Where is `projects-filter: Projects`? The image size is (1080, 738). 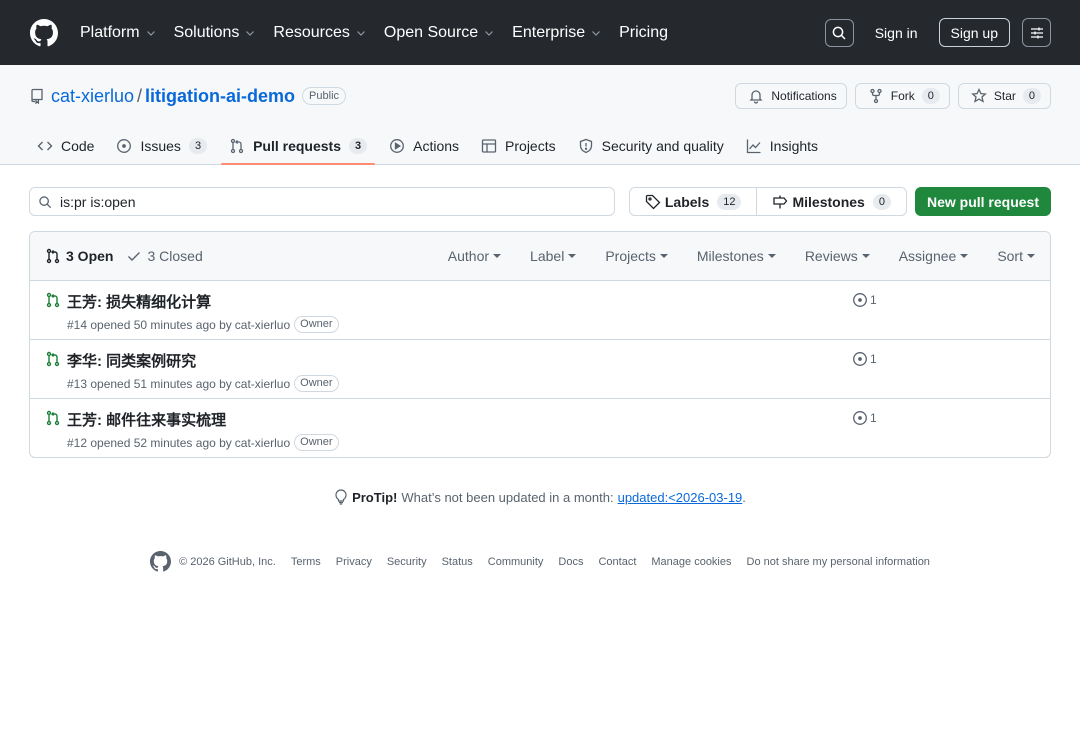 projects-filter: Projects is located at coordinates (636, 256).